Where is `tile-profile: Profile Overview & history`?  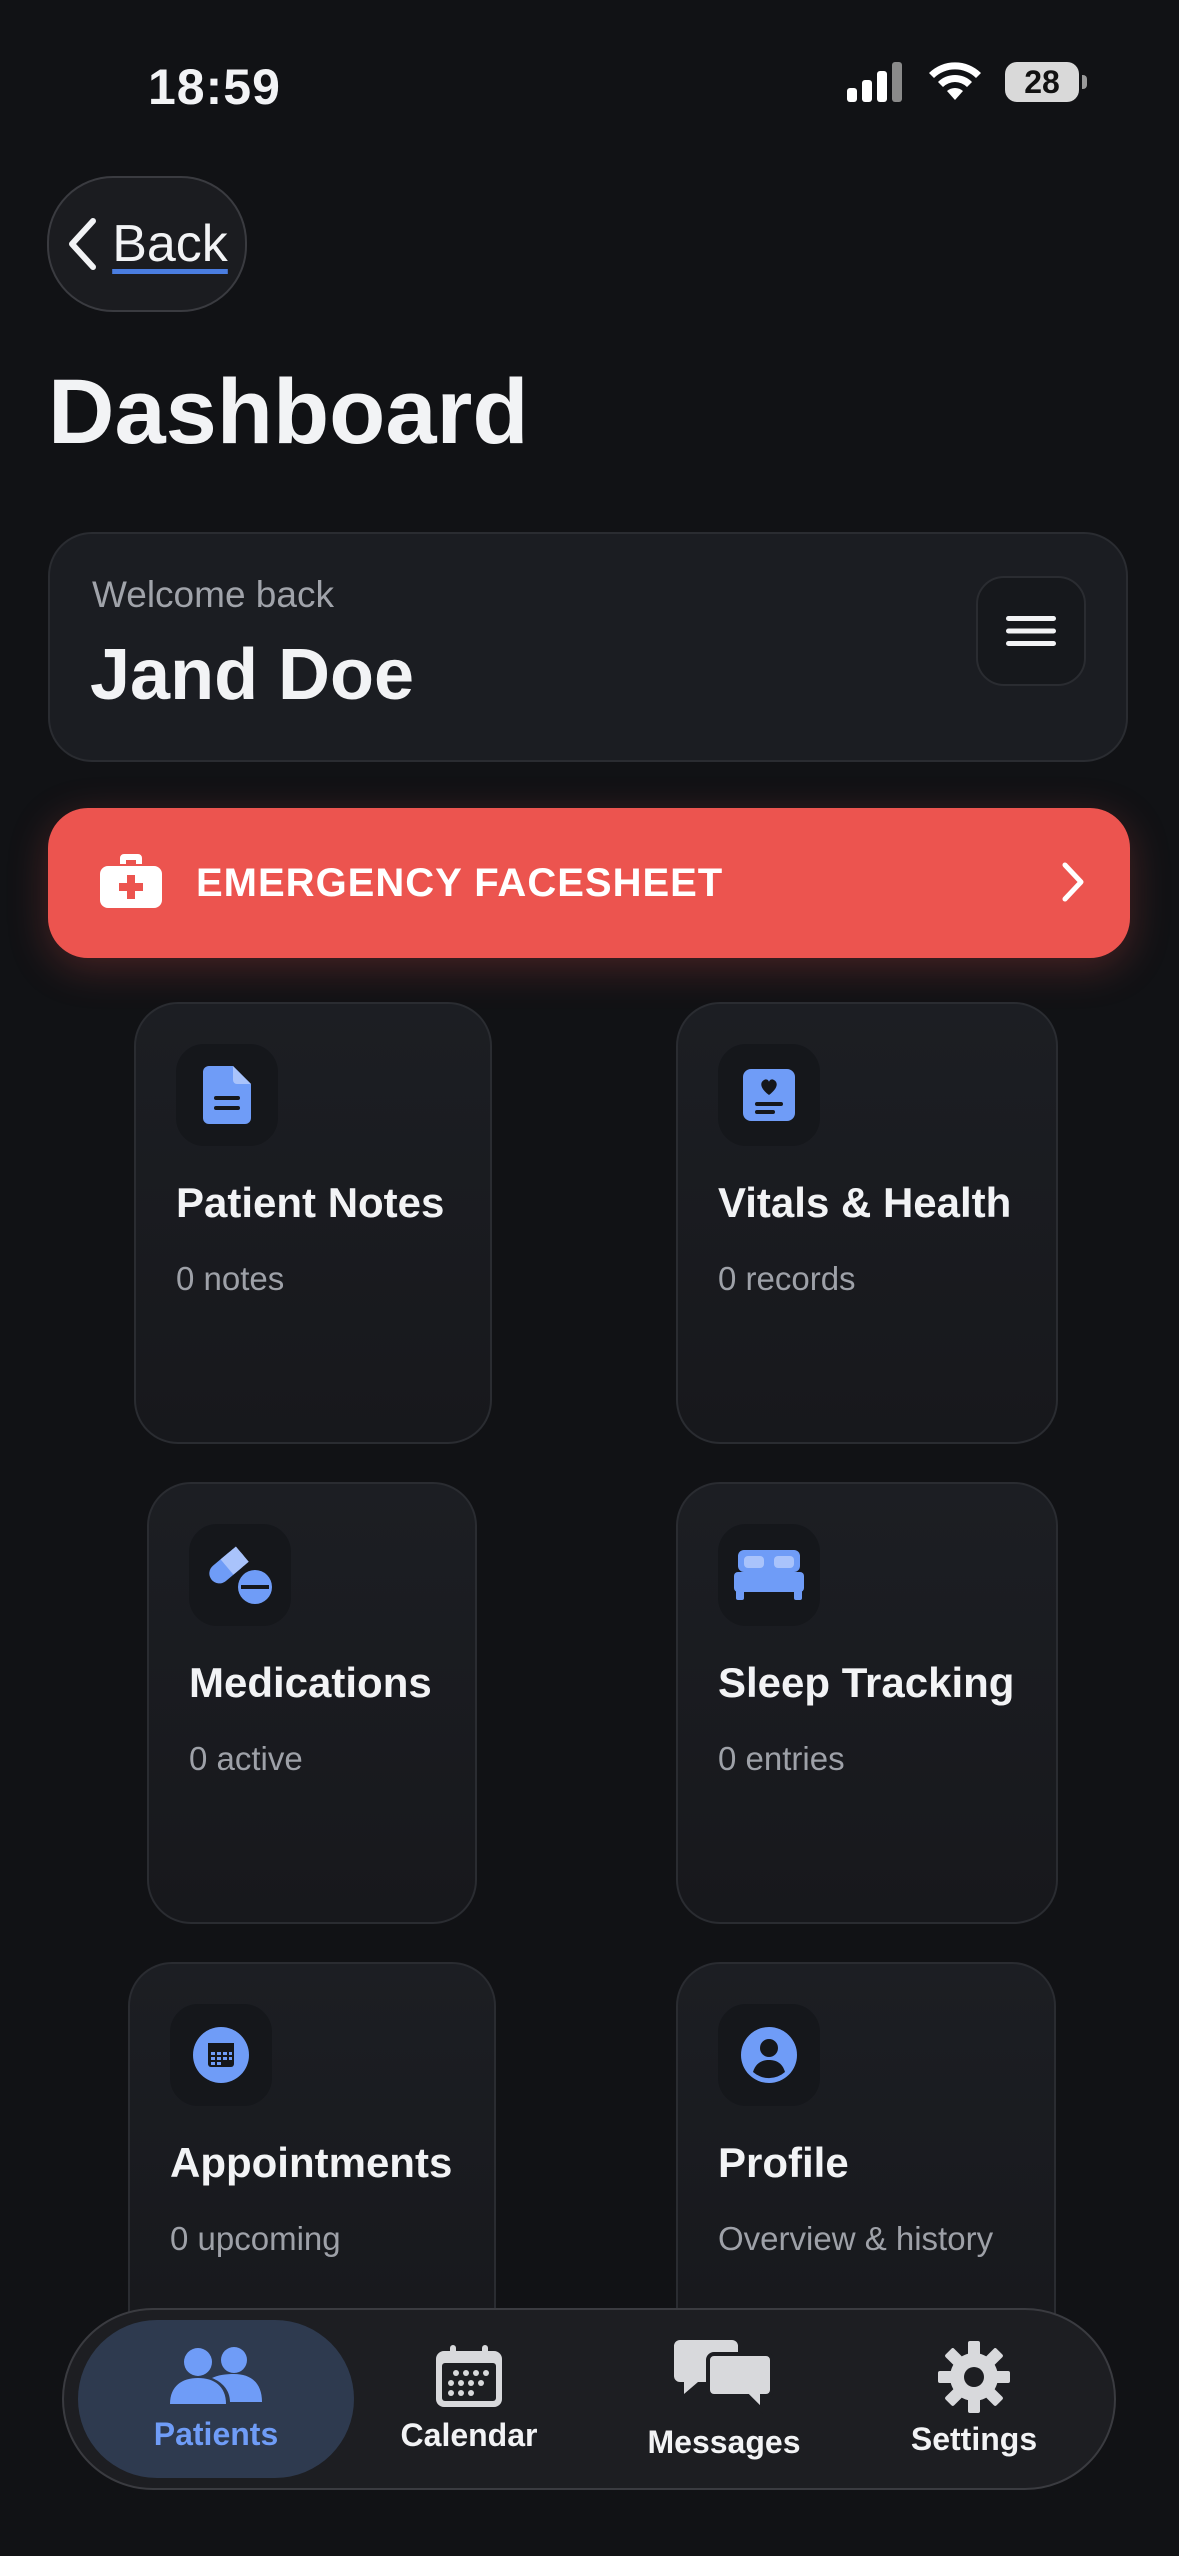
tile-profile: Profile Overview & history is located at coordinates (866, 2162).